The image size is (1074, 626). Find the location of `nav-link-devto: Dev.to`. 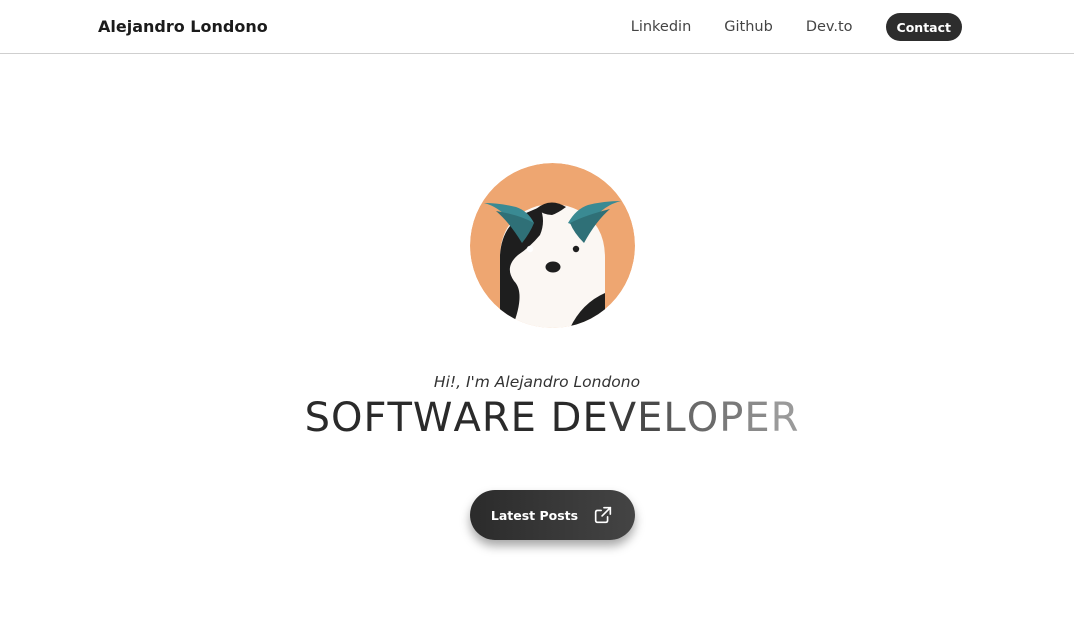

nav-link-devto: Dev.to is located at coordinates (829, 27).